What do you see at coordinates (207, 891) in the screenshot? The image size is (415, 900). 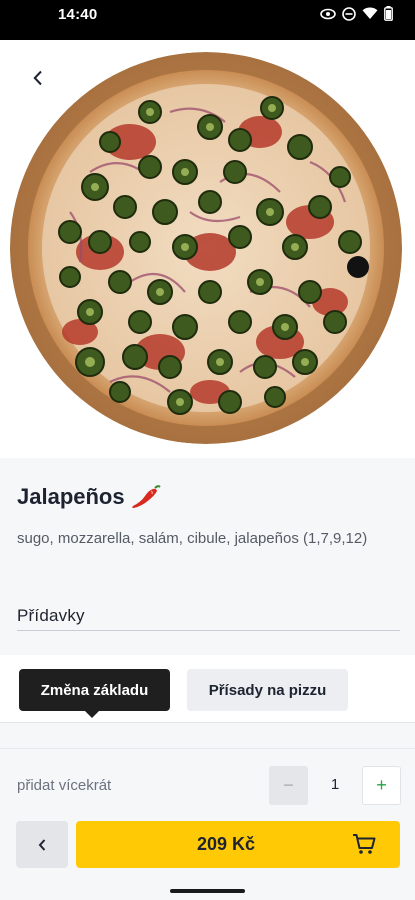 I see `home-indicator` at bounding box center [207, 891].